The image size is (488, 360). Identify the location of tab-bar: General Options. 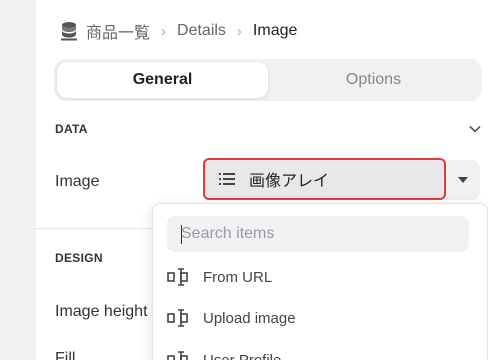
(268, 80).